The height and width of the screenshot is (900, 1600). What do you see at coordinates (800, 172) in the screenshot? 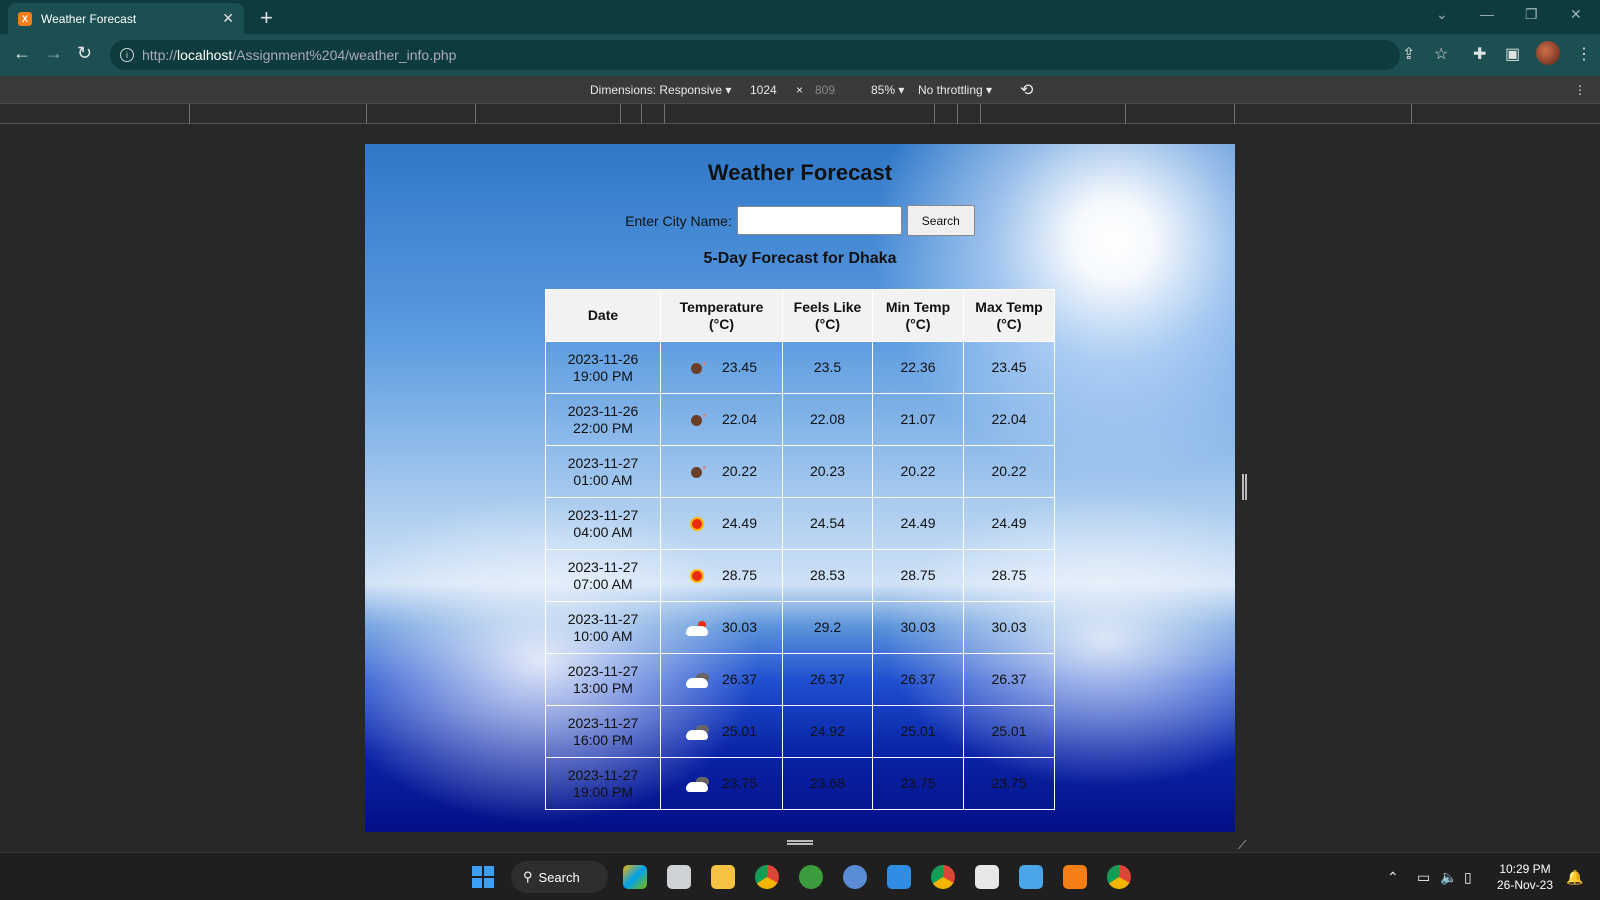
I see `page-title: Weather Forecast` at bounding box center [800, 172].